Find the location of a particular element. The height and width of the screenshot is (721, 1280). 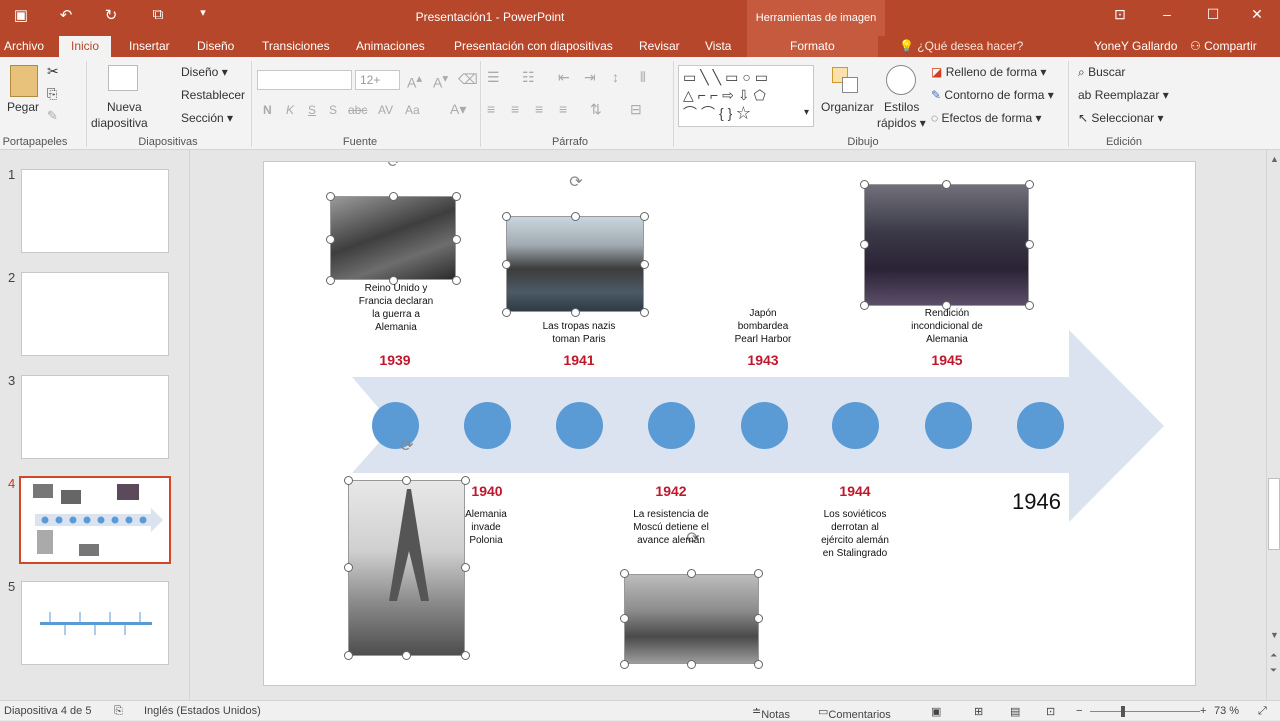

char-spacing-icon: AV is located at coordinates (385, 110).